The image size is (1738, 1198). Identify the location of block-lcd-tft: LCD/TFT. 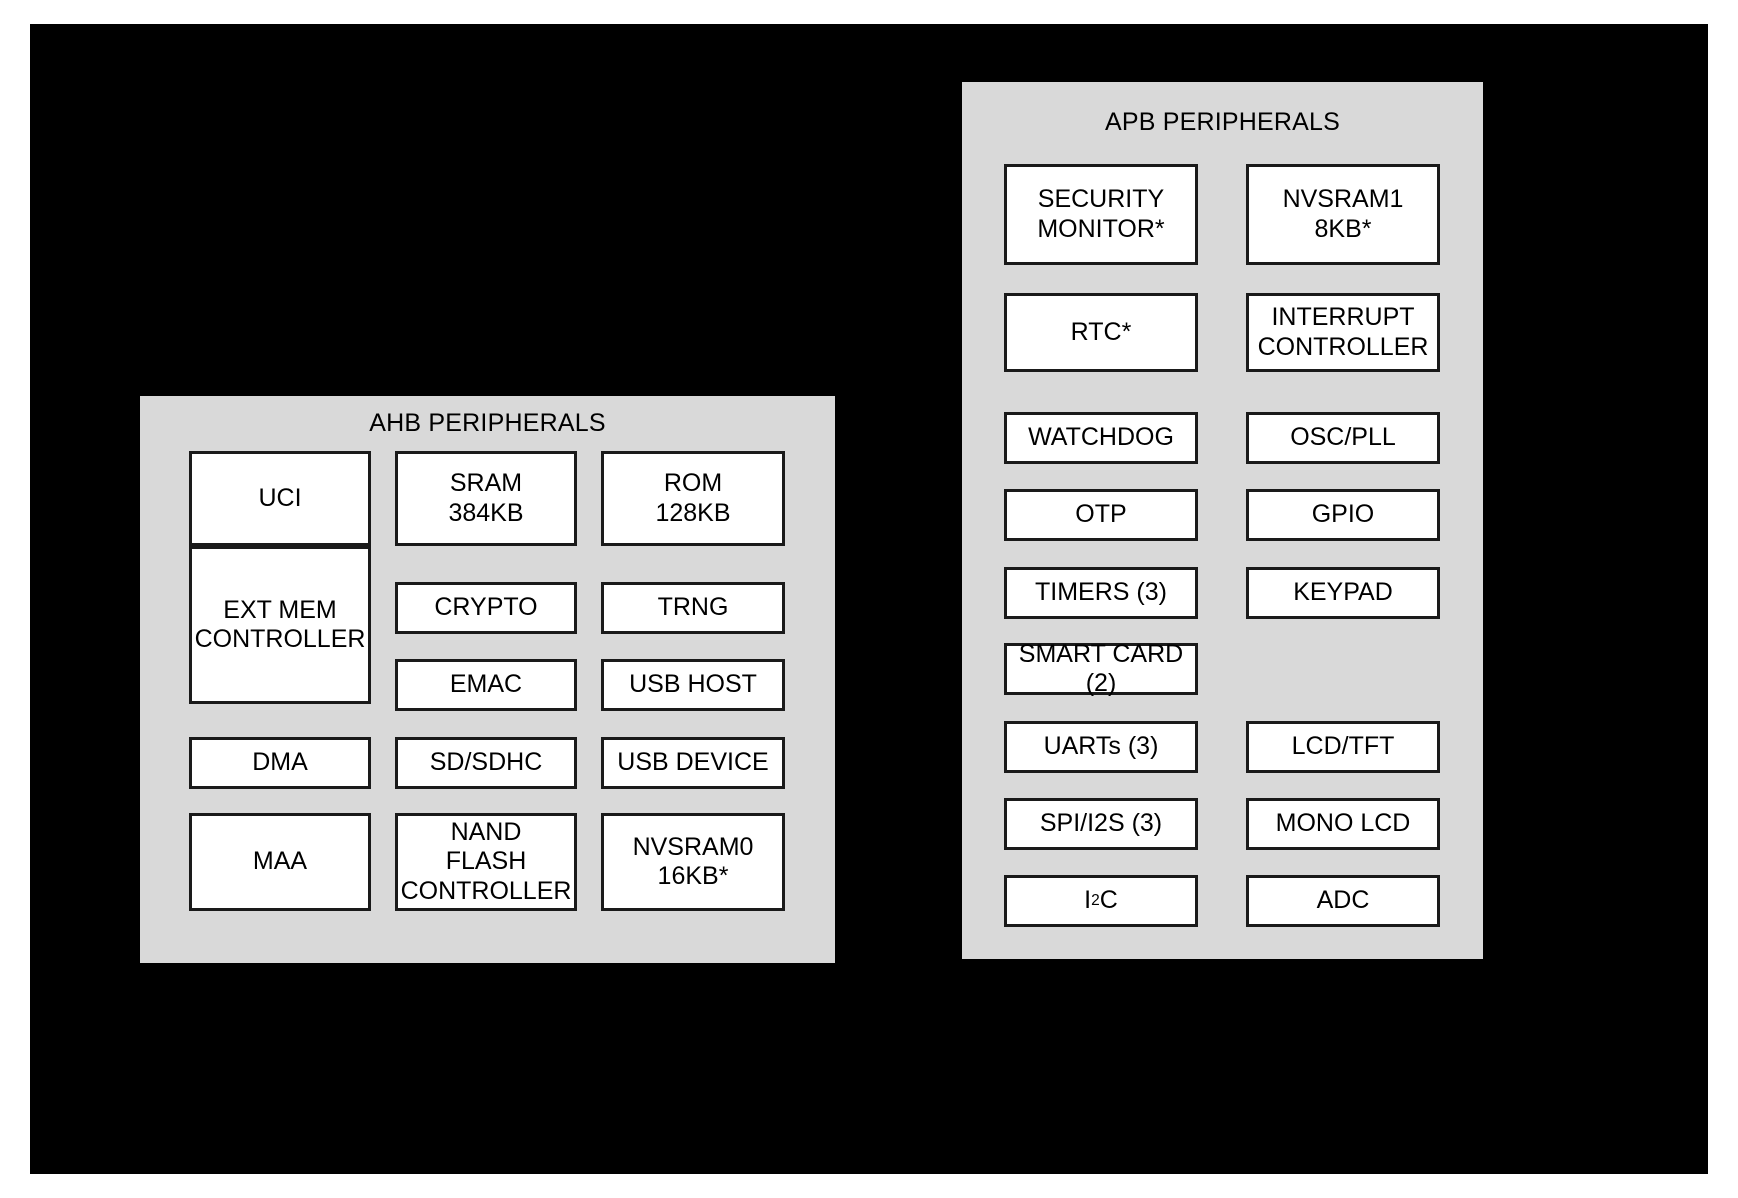
(1343, 747).